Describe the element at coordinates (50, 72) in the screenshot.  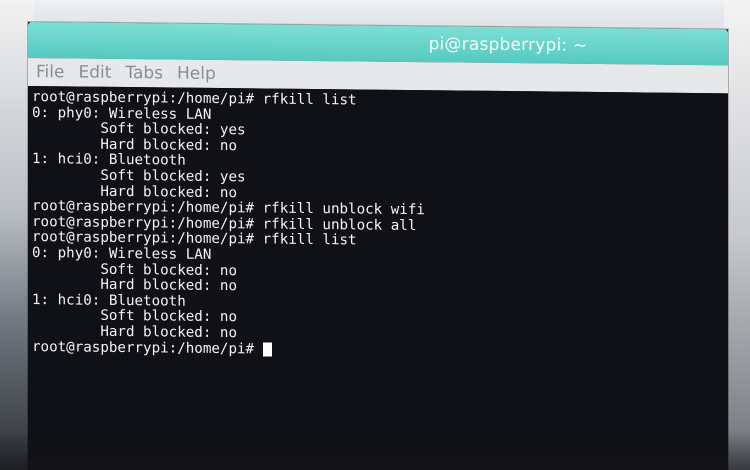
I see `menu-file: File` at that location.